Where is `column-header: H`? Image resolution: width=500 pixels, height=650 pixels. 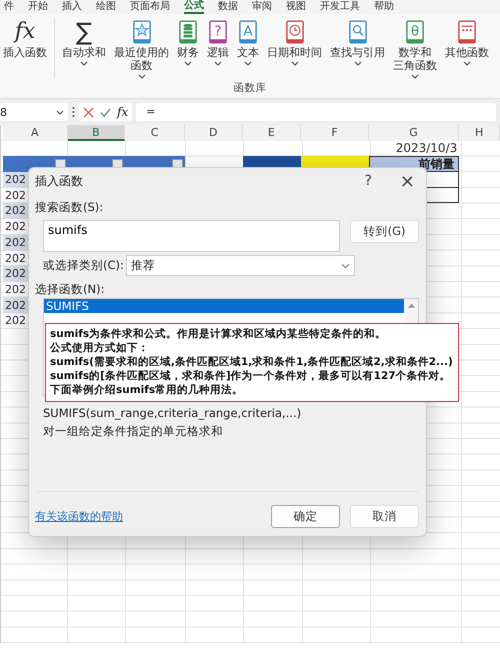 column-header: H is located at coordinates (479, 133).